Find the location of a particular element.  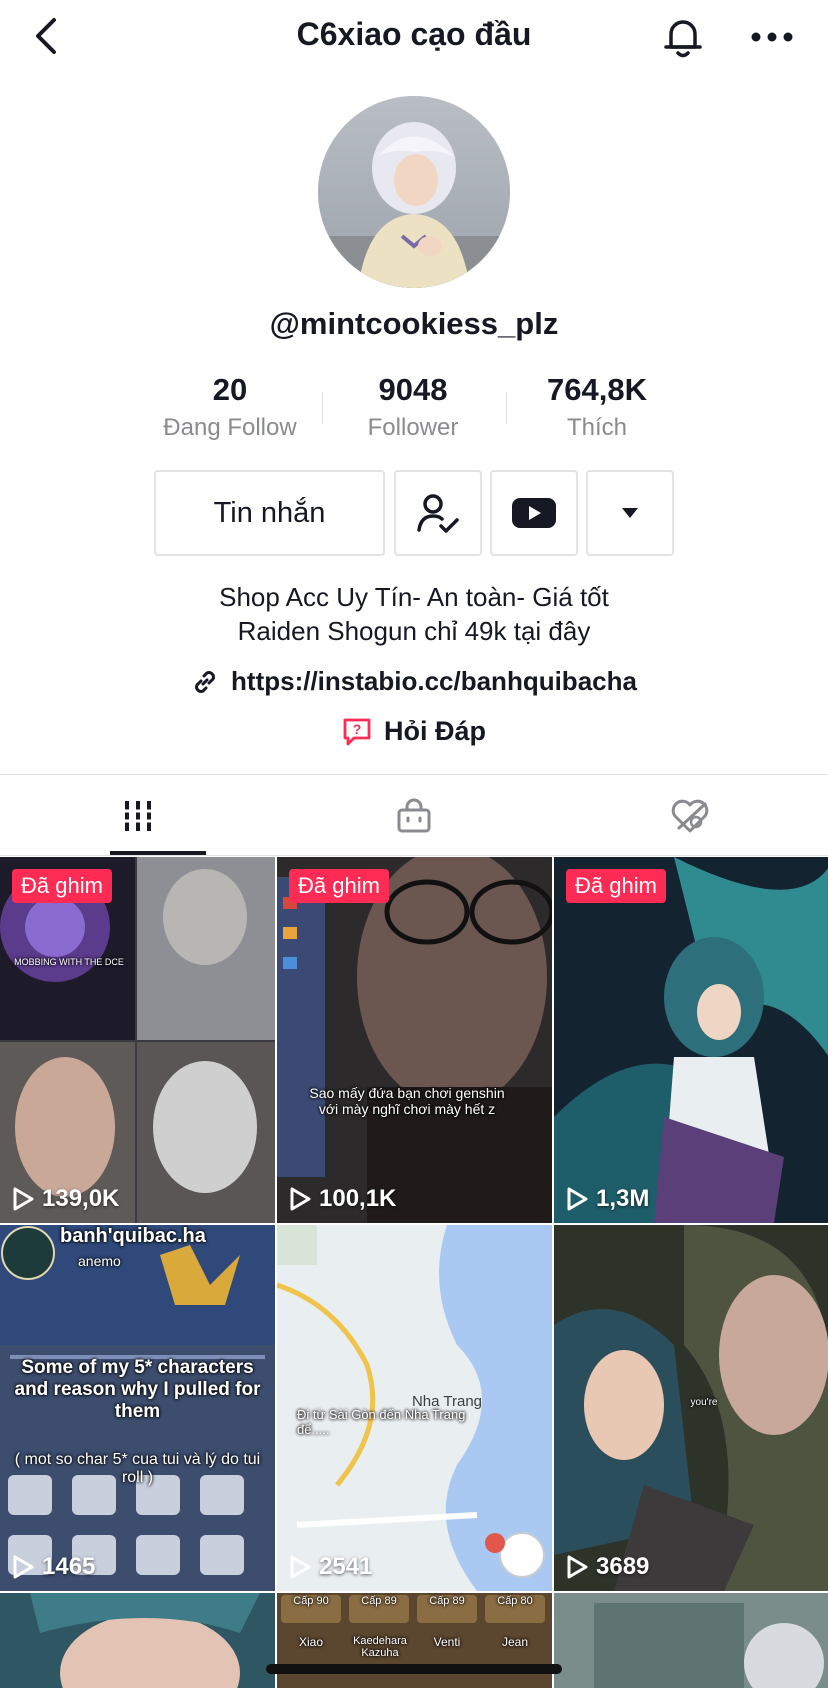

qa-button: ? Hỏi Đáp is located at coordinates (414, 731).